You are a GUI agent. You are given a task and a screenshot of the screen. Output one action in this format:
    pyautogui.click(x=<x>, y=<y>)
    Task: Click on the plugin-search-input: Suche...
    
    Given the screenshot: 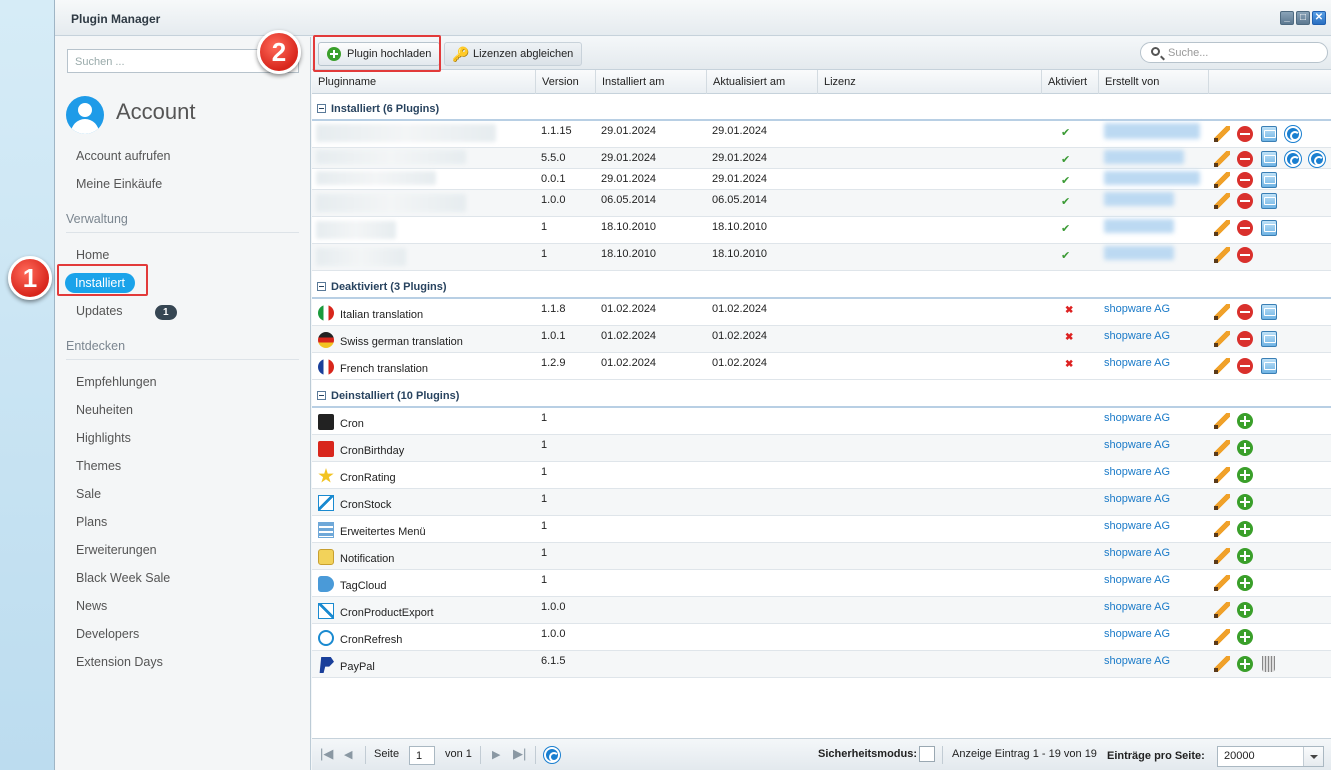 What is the action you would take?
    pyautogui.click(x=1234, y=52)
    